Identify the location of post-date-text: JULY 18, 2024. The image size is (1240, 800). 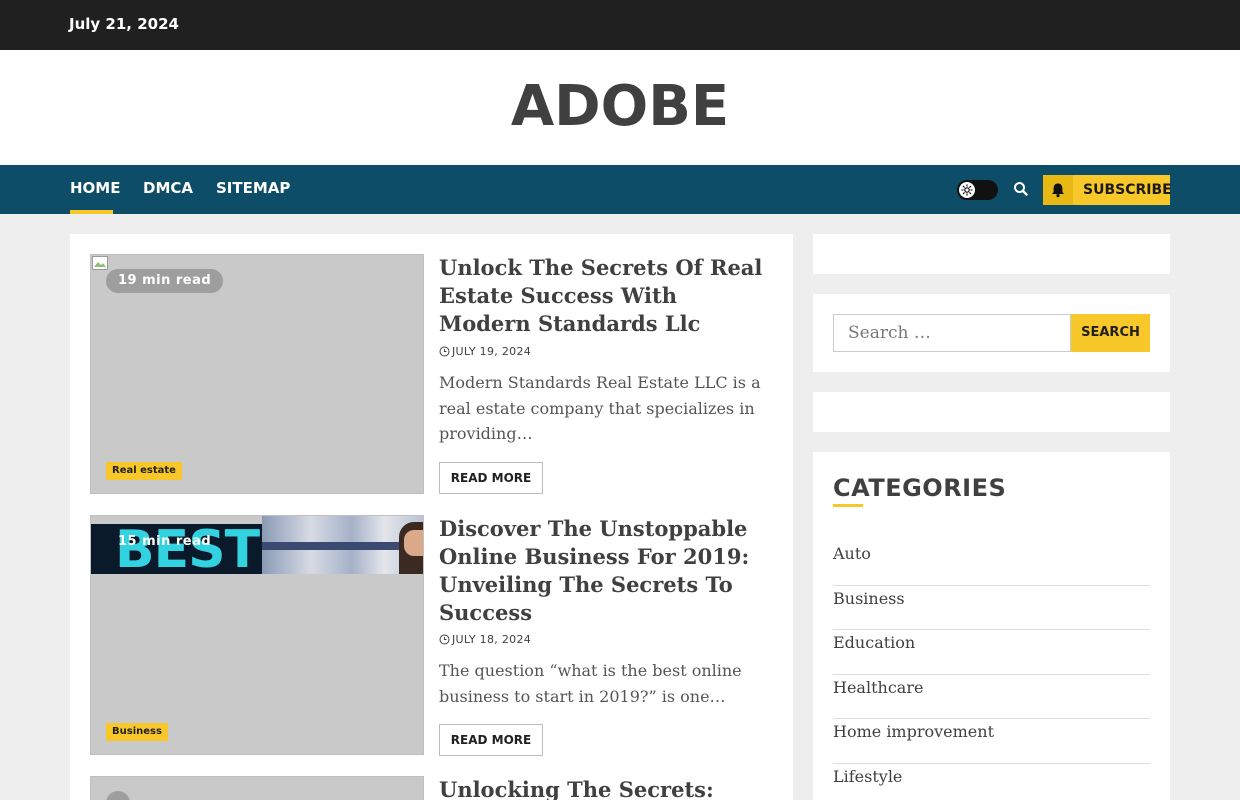
(492, 639).